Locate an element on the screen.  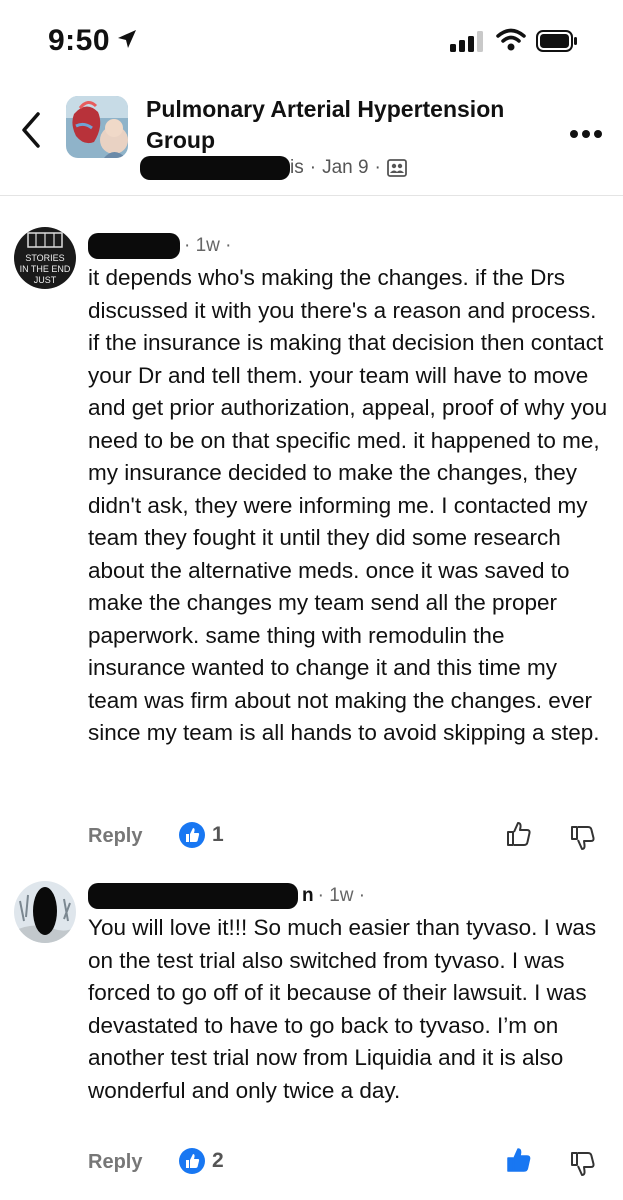
commenter-avatar is located at coordinates (45, 912).